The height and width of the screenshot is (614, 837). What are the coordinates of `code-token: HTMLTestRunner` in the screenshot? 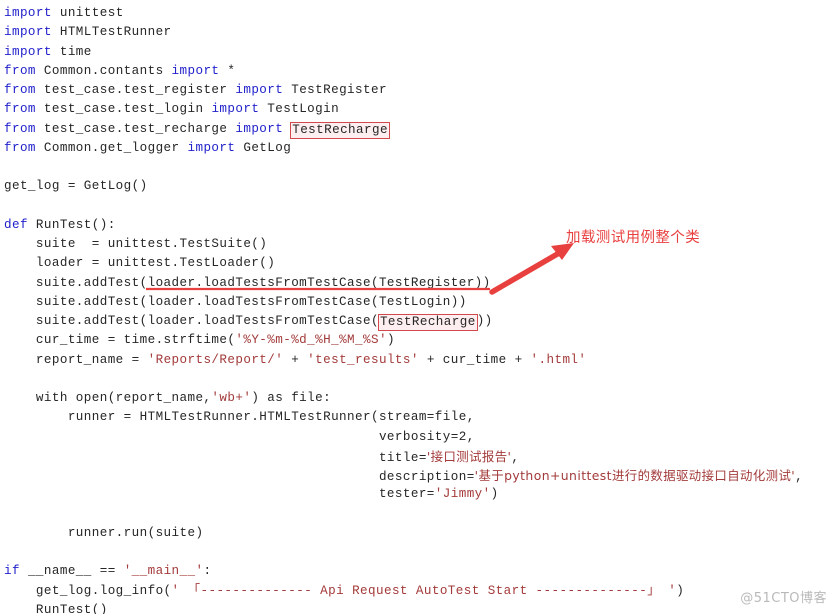 It's located at (111, 32).